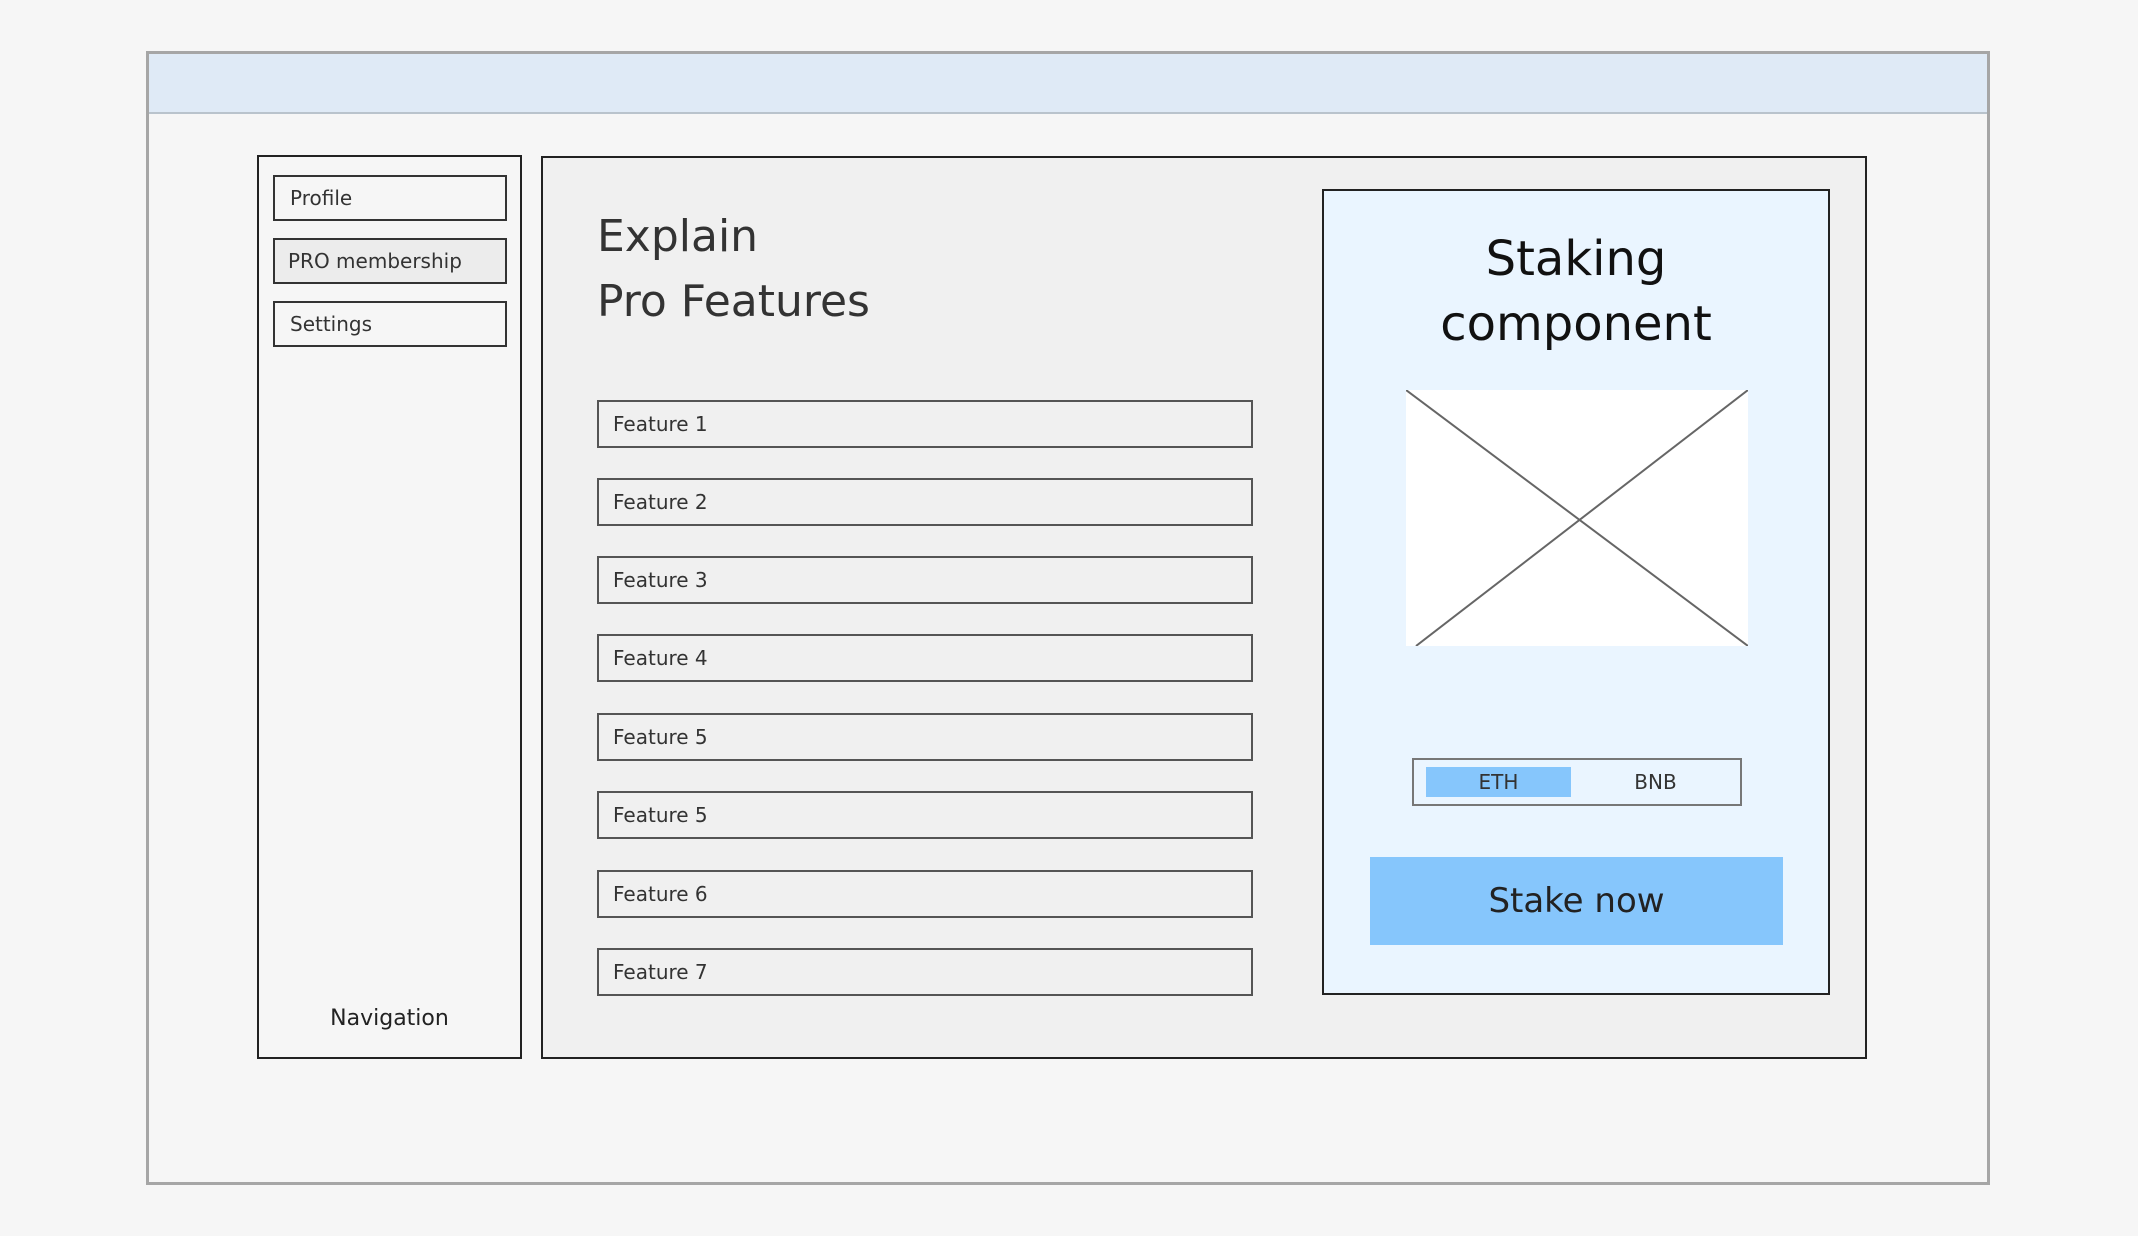  I want to click on feature-item: Feature 7, so click(925, 972).